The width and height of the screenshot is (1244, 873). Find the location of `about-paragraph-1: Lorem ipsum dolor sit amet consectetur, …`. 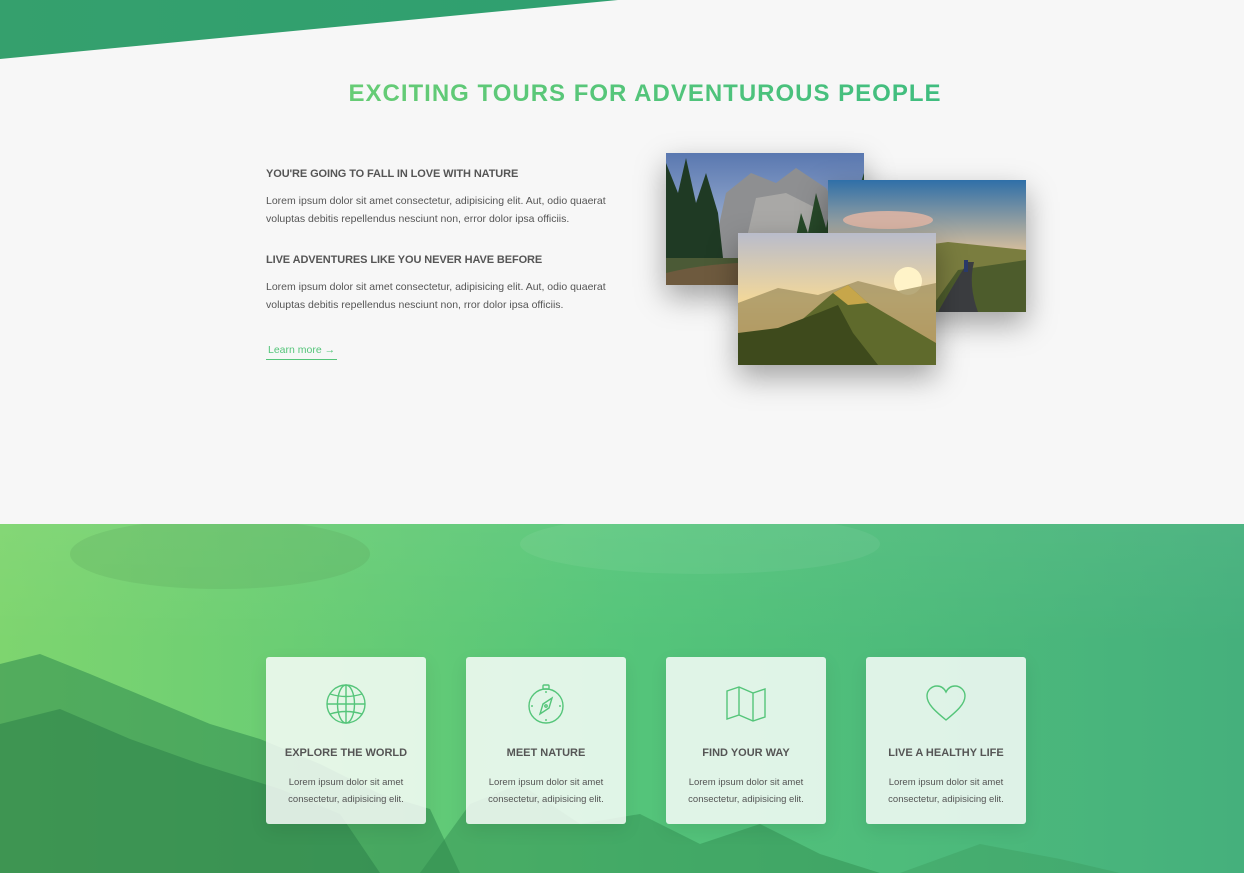

about-paragraph-1: Lorem ipsum dolor sit amet consectetur, … is located at coordinates (436, 210).